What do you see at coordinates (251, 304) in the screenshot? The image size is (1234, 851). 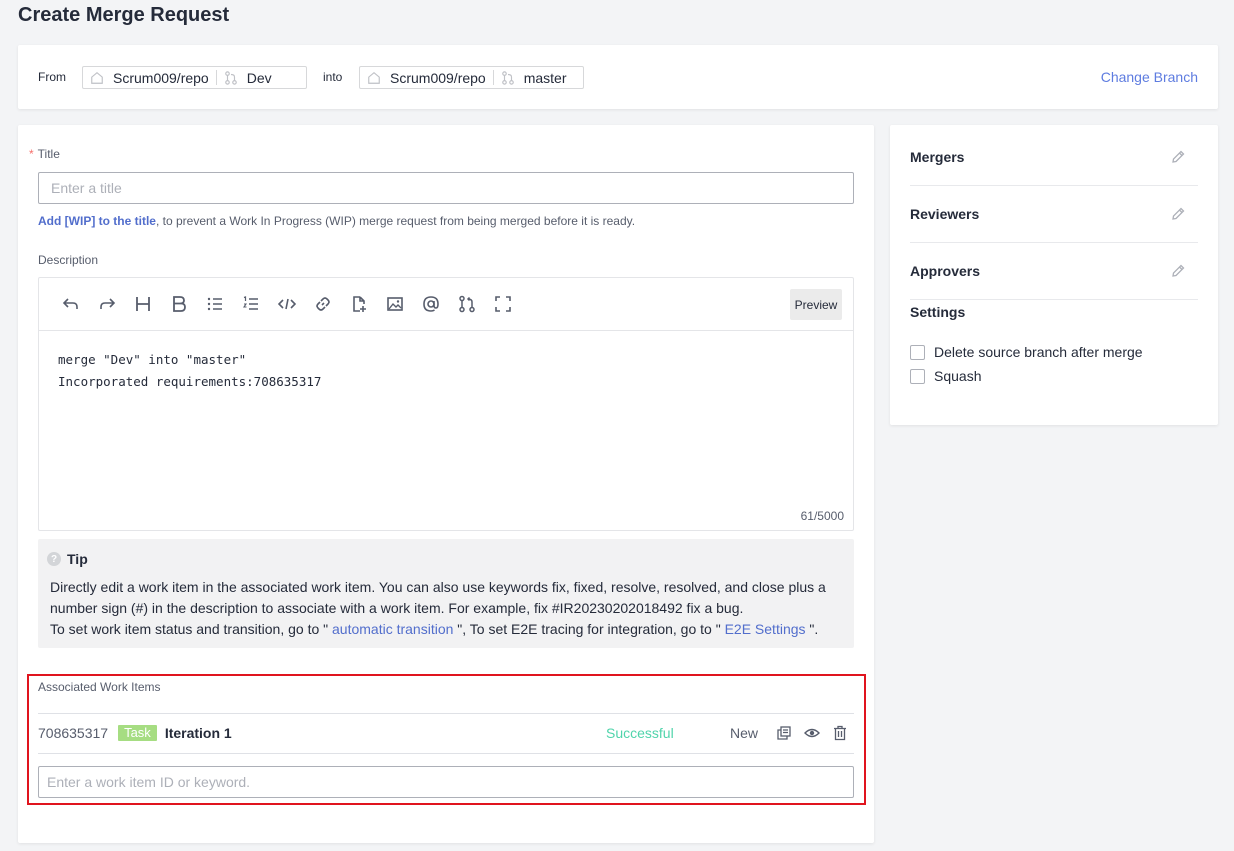 I see `ordered-list-icon` at bounding box center [251, 304].